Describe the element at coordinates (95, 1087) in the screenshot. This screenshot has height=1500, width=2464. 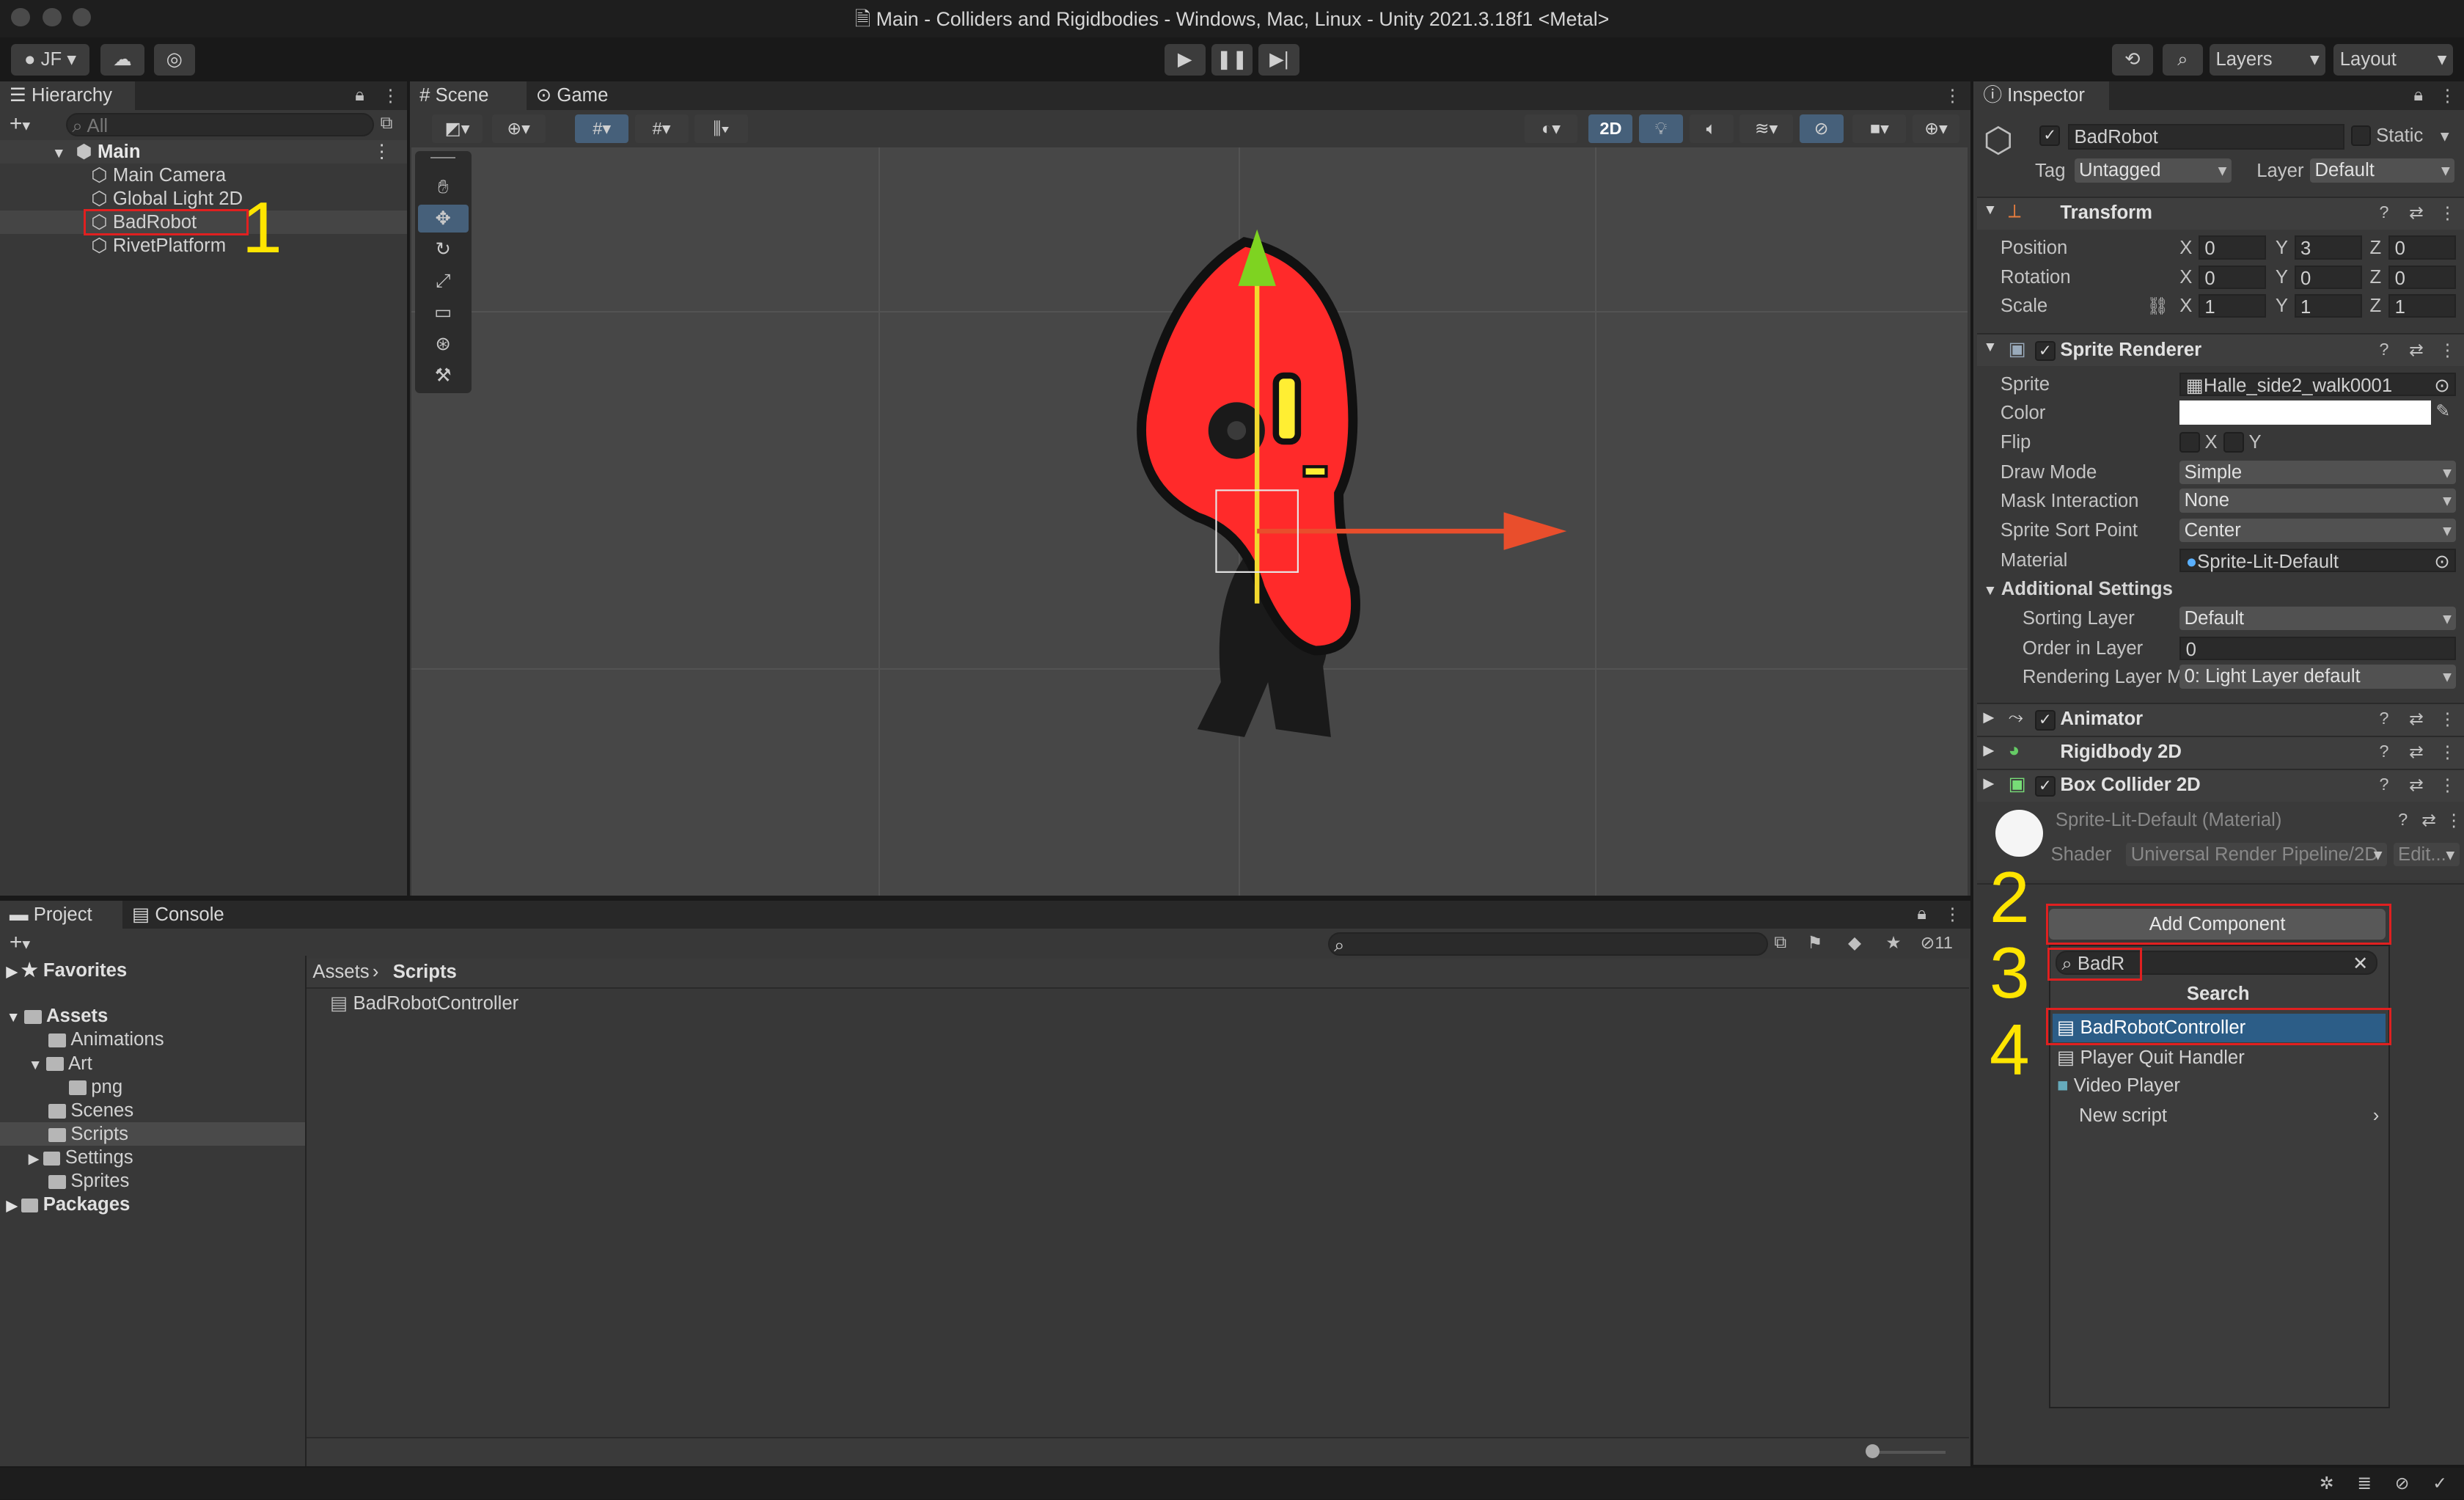
I see `folder-item: png` at that location.